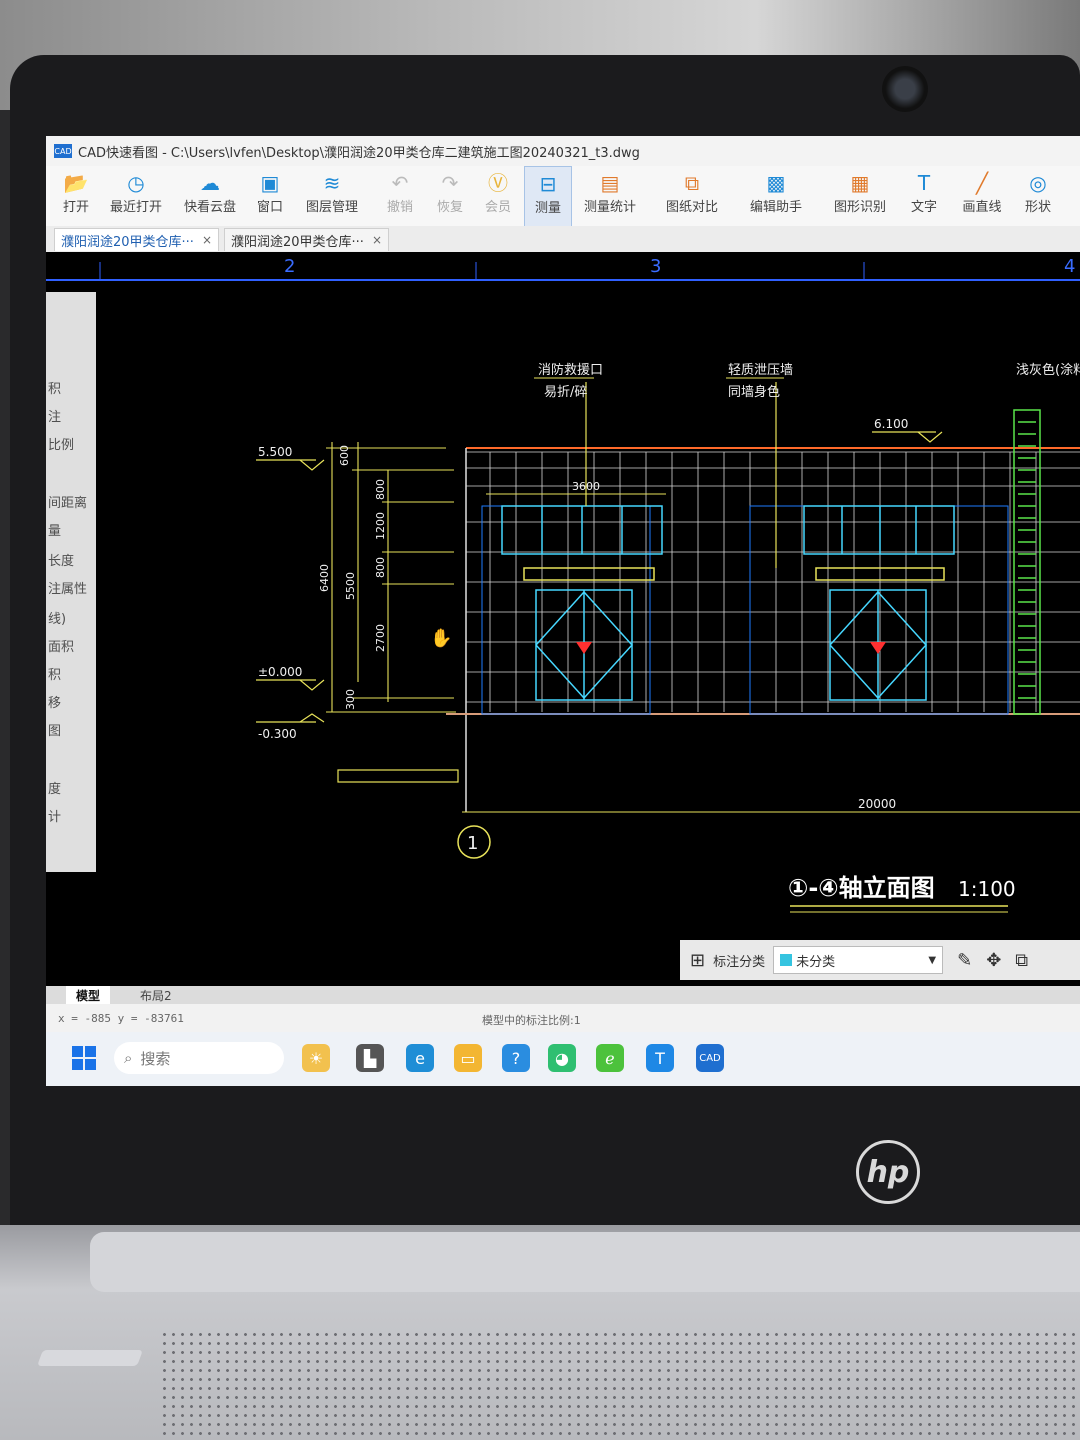 The width and height of the screenshot is (1080, 1440). I want to click on clock-icon: ◷, so click(136, 183).